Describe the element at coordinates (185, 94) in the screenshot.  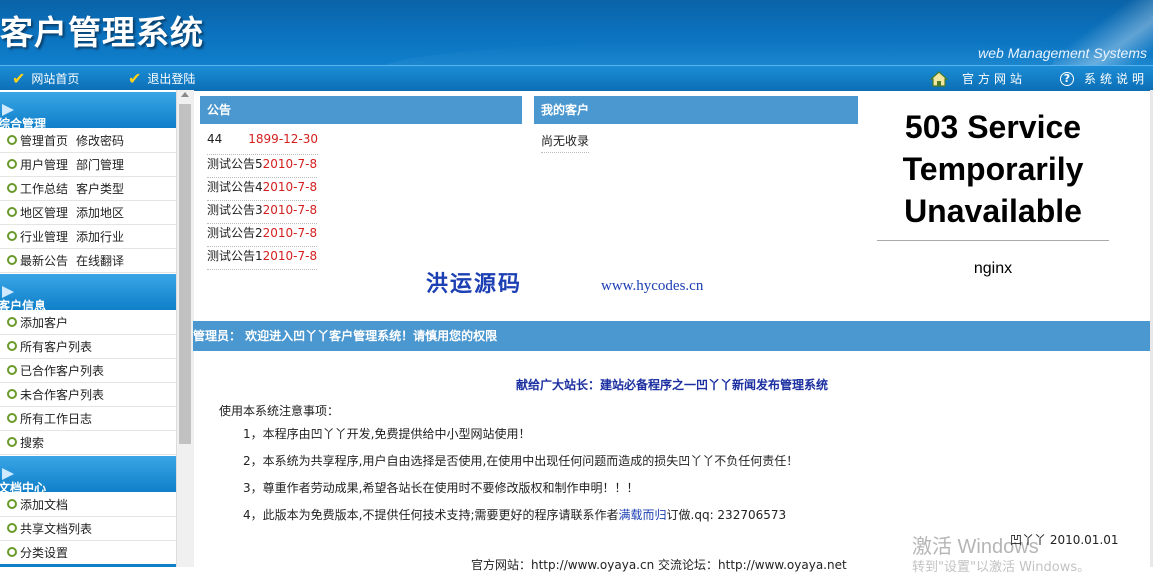
I see `scroll-up-arrow-icon` at that location.